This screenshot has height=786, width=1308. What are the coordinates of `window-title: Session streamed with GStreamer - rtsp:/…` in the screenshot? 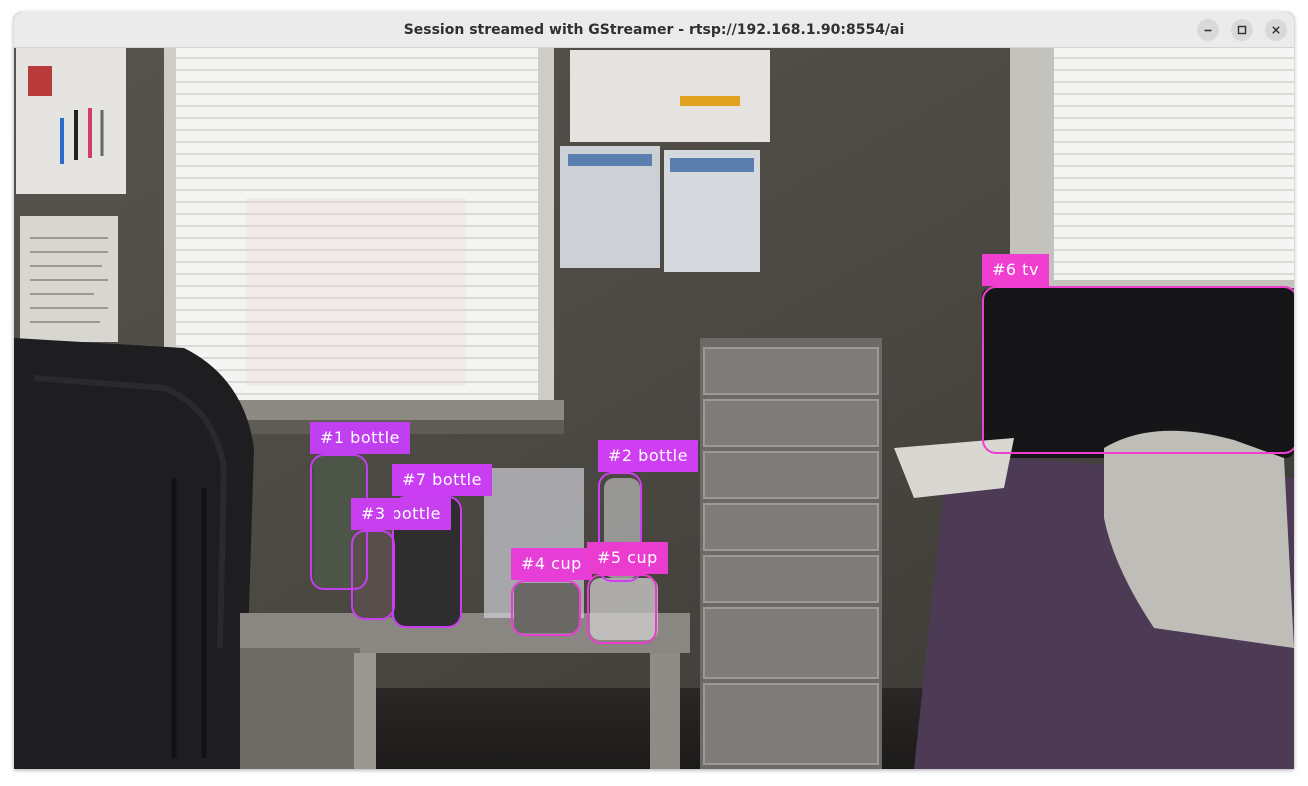 It's located at (654, 30).